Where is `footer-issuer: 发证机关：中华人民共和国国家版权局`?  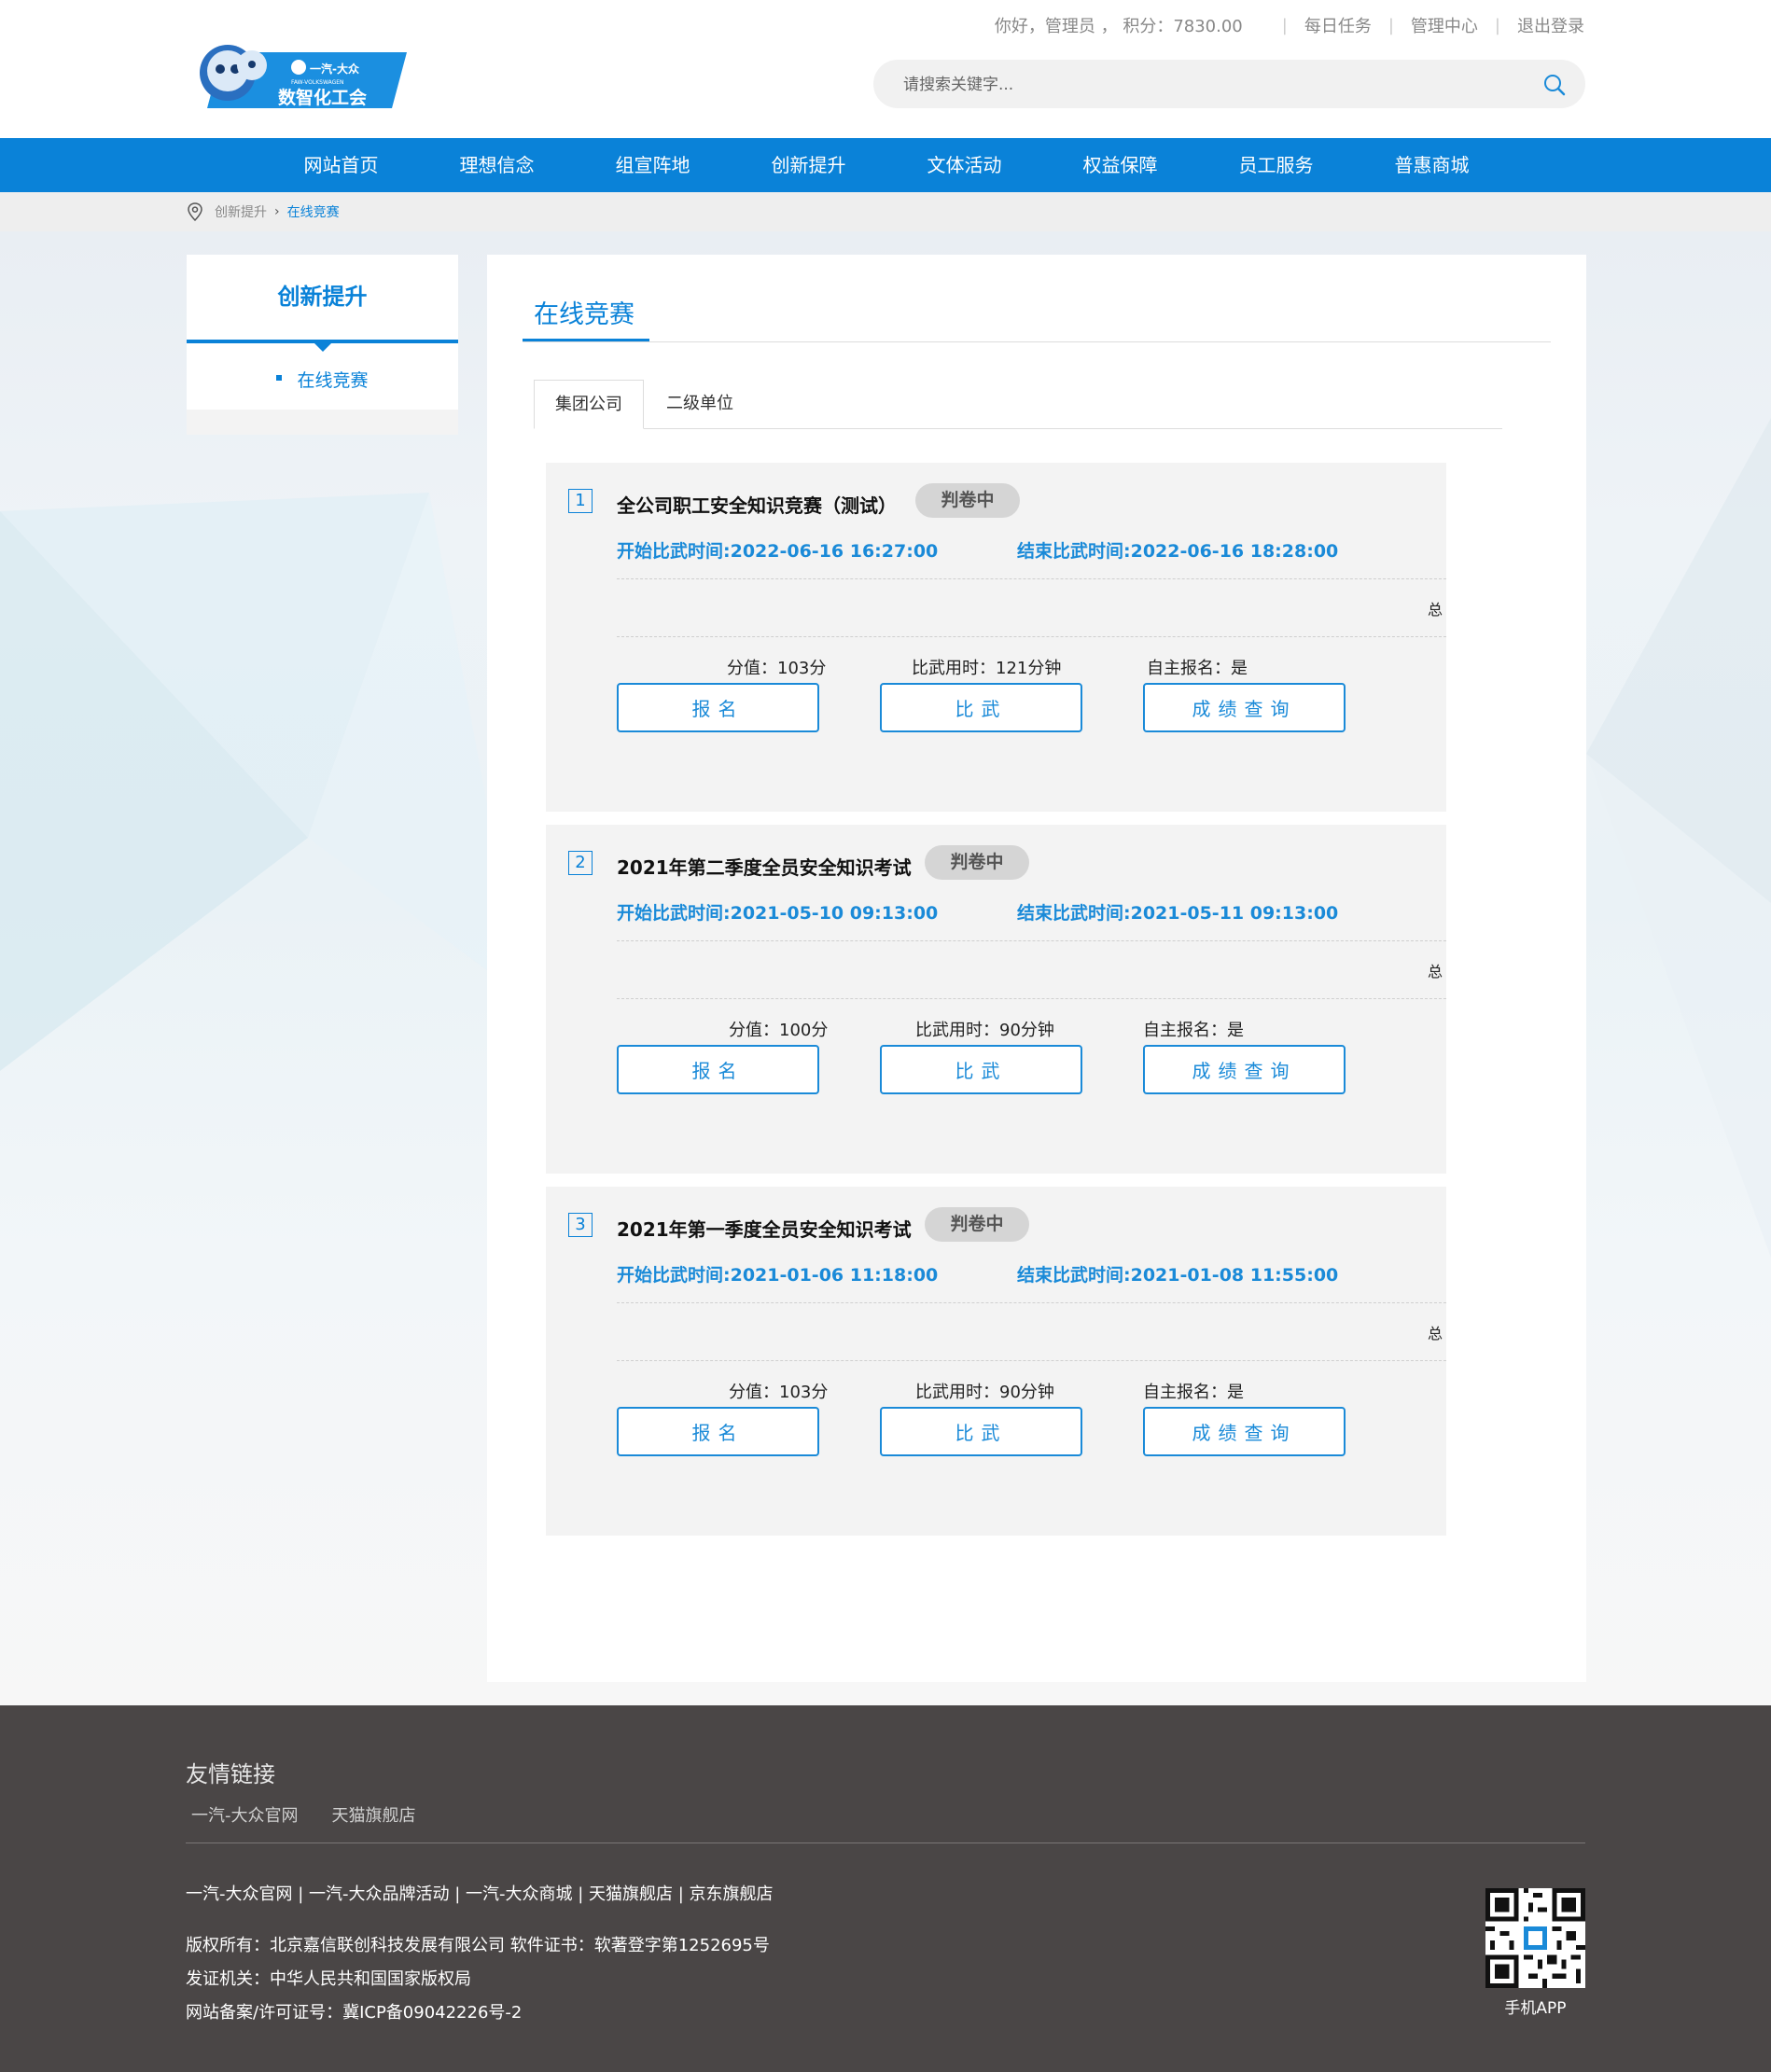 footer-issuer: 发证机关：中华人民共和国国家版权局 is located at coordinates (328, 1979).